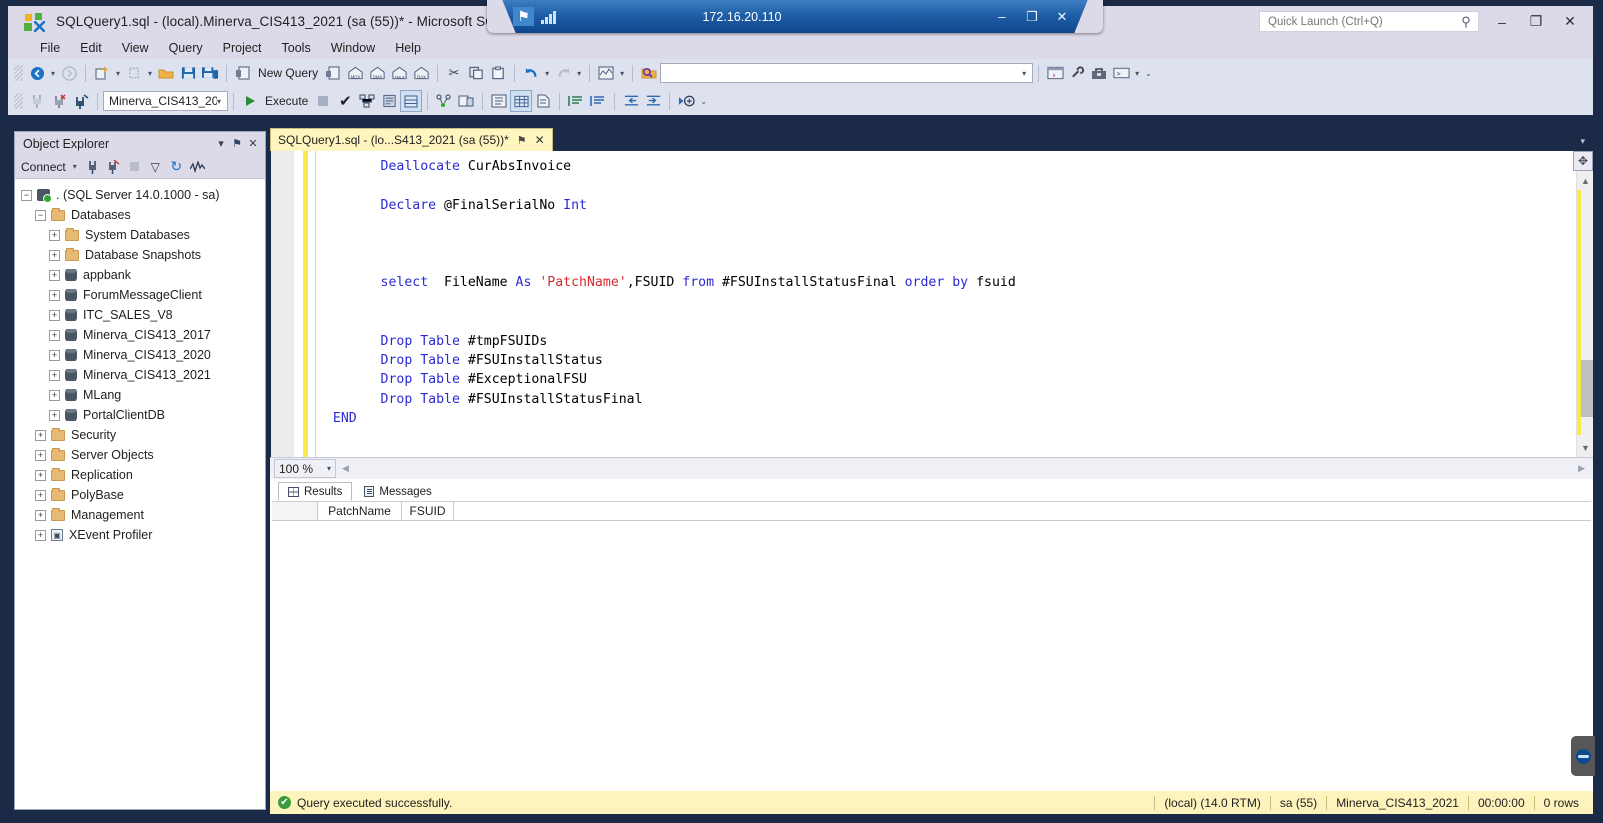 The width and height of the screenshot is (1603, 823). I want to click on tree-node: + MLang, so click(143, 395).